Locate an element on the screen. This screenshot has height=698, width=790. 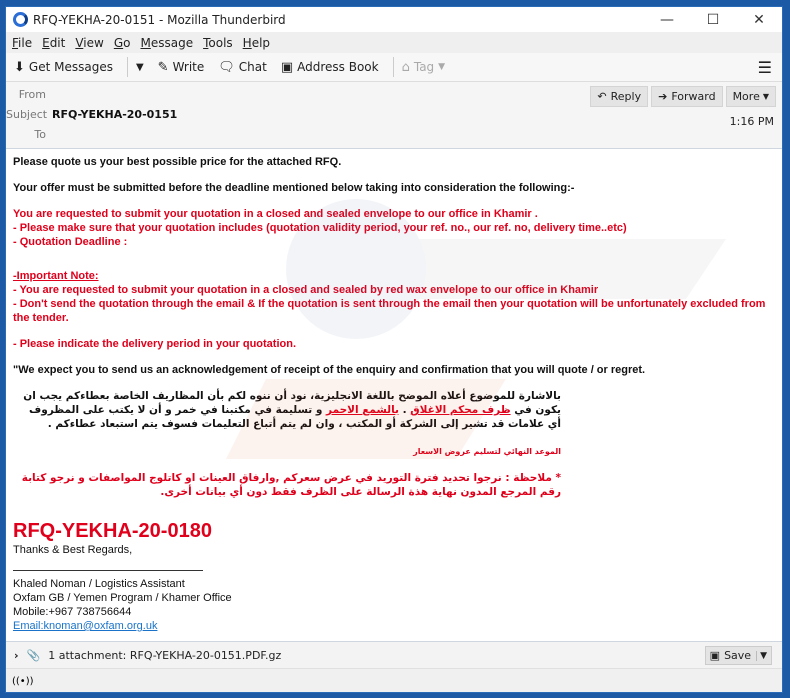
menu-message: Message is located at coordinates (166, 43).